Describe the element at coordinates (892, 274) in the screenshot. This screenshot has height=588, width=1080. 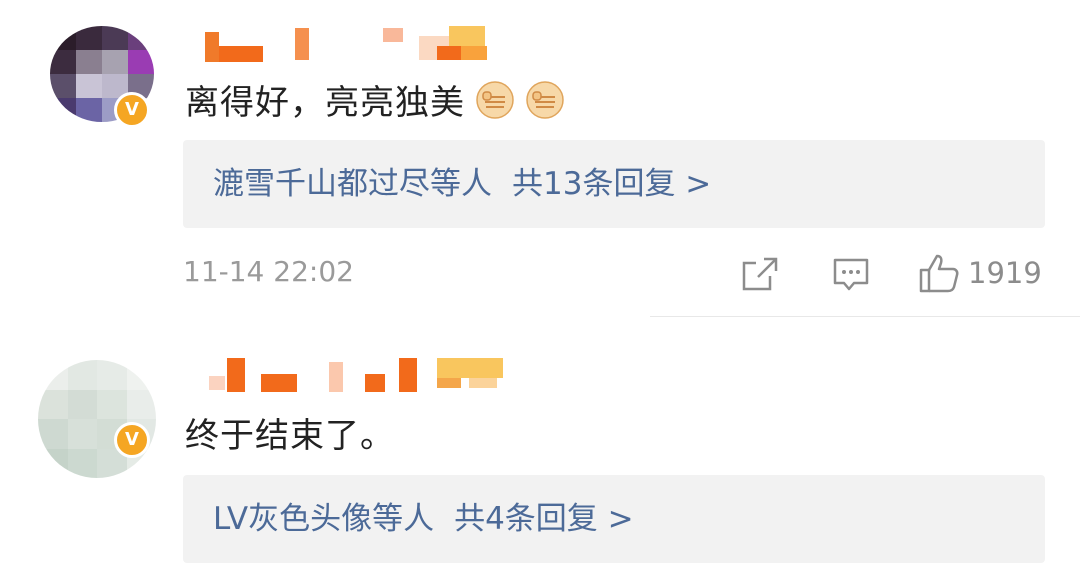
I see `comment-actions: 1919` at that location.